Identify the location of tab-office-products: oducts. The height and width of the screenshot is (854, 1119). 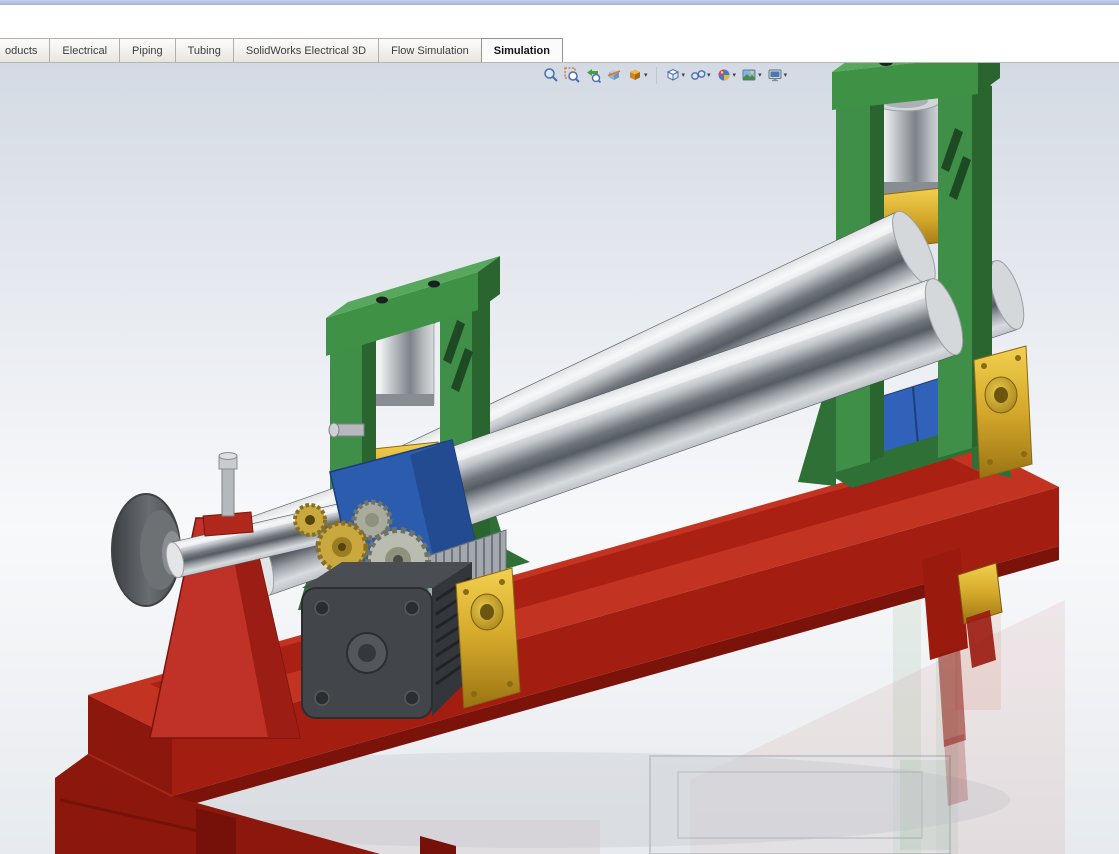
(25, 50).